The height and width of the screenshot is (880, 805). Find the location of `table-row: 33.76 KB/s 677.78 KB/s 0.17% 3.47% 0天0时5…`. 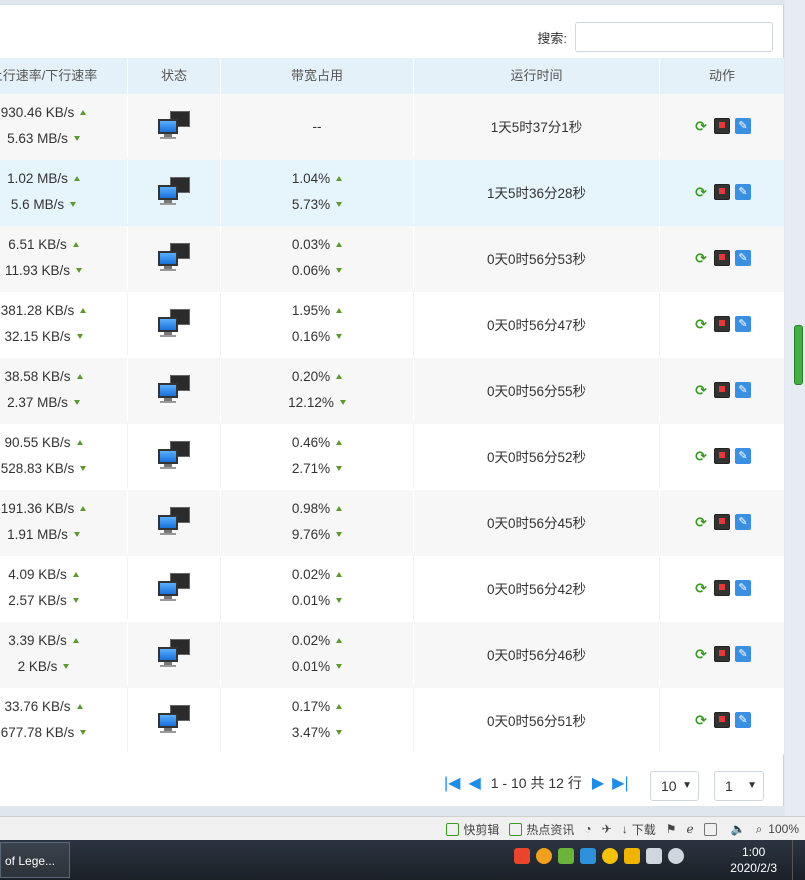

table-row: 33.76 KB/s 677.78 KB/s 0.17% 3.47% 0天0时5… is located at coordinates (392, 721).